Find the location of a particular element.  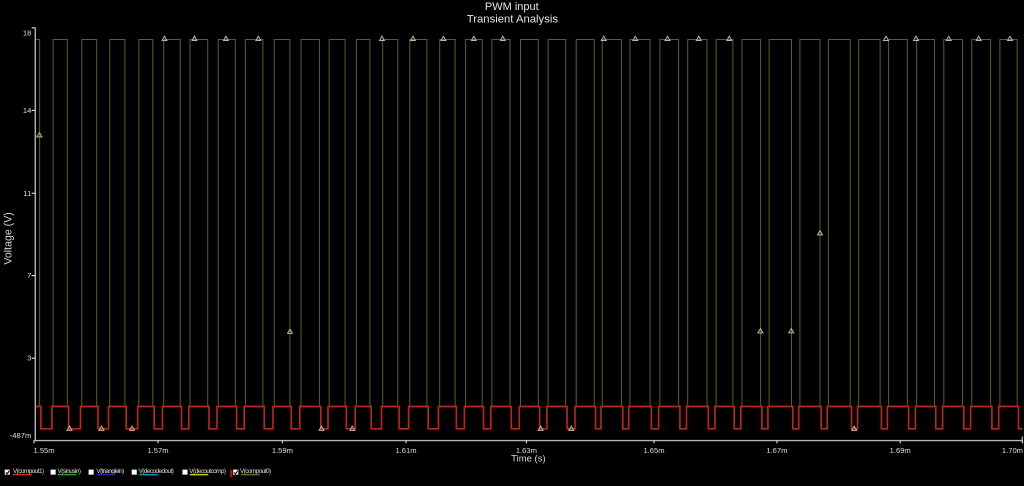

svg-text: 18 is located at coordinates (27, 32).